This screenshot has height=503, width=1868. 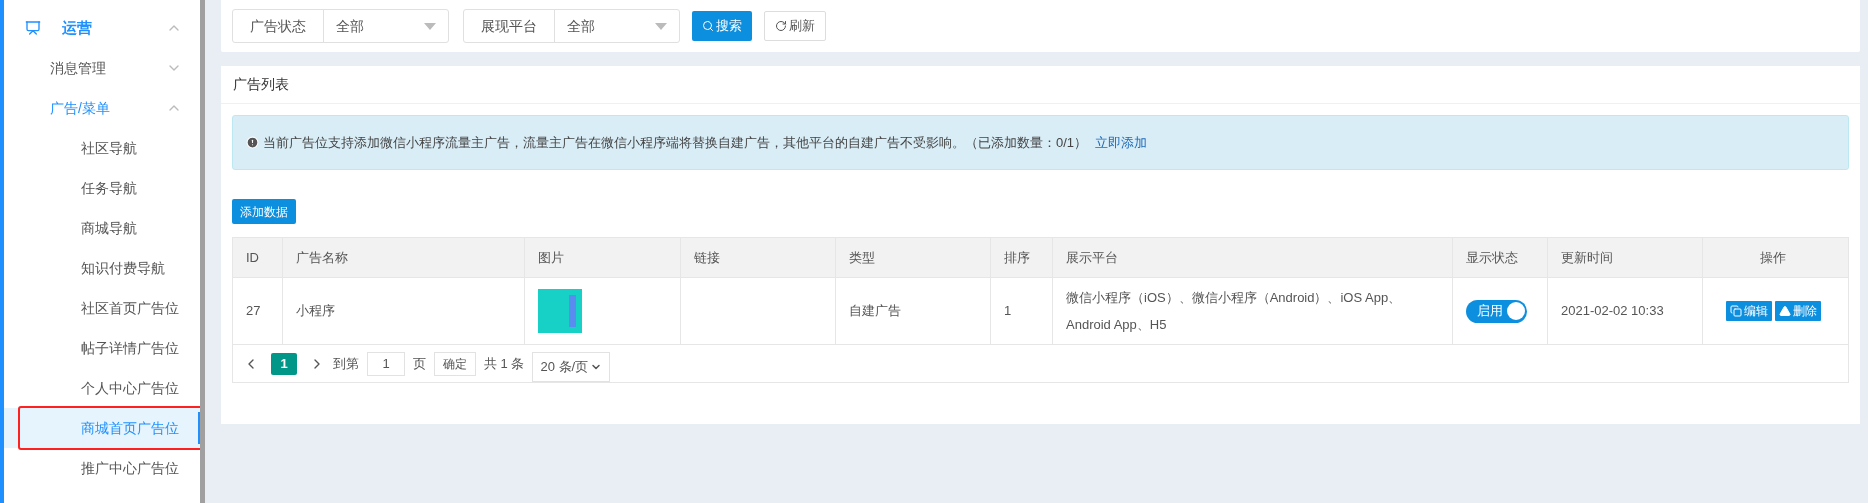 I want to click on page-input: 1, so click(x=386, y=363).